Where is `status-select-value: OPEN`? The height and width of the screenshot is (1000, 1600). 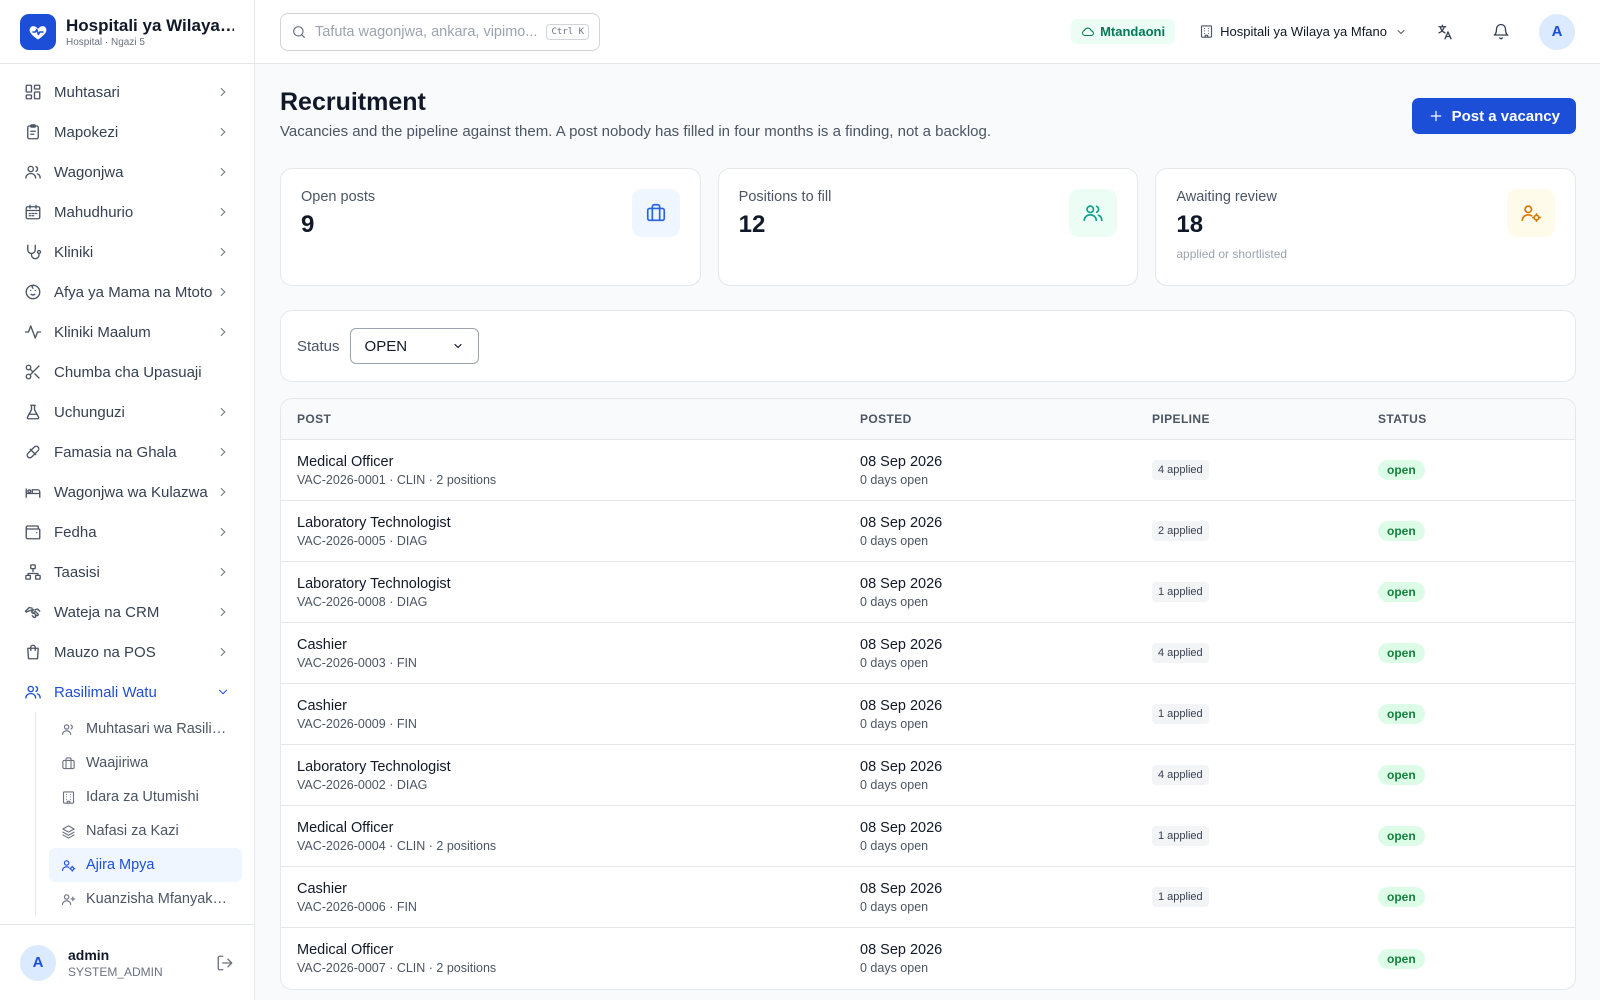 status-select-value: OPEN is located at coordinates (386, 346).